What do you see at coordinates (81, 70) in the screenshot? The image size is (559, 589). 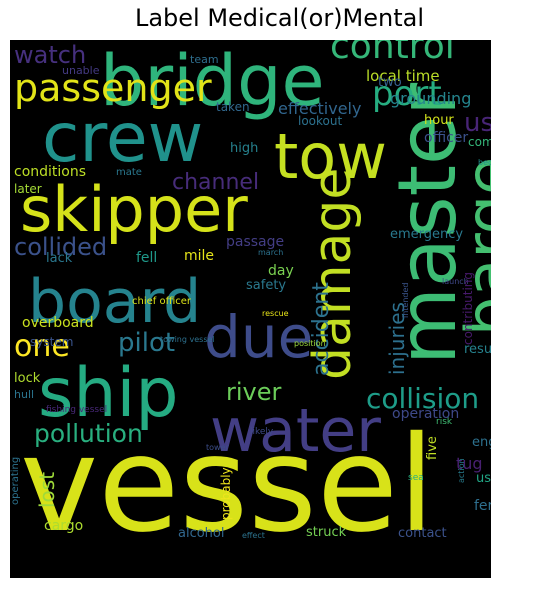 I see `word-unable: unable` at bounding box center [81, 70].